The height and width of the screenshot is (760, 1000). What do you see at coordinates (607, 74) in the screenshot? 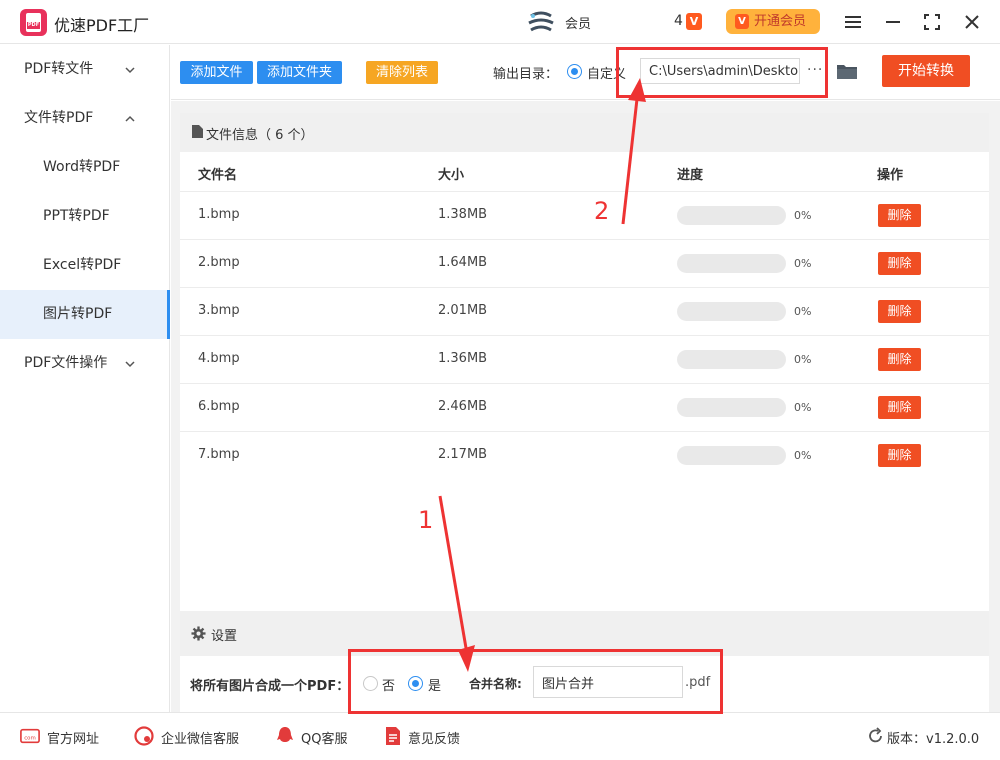
I see `custom-output-label: 自定义` at bounding box center [607, 74].